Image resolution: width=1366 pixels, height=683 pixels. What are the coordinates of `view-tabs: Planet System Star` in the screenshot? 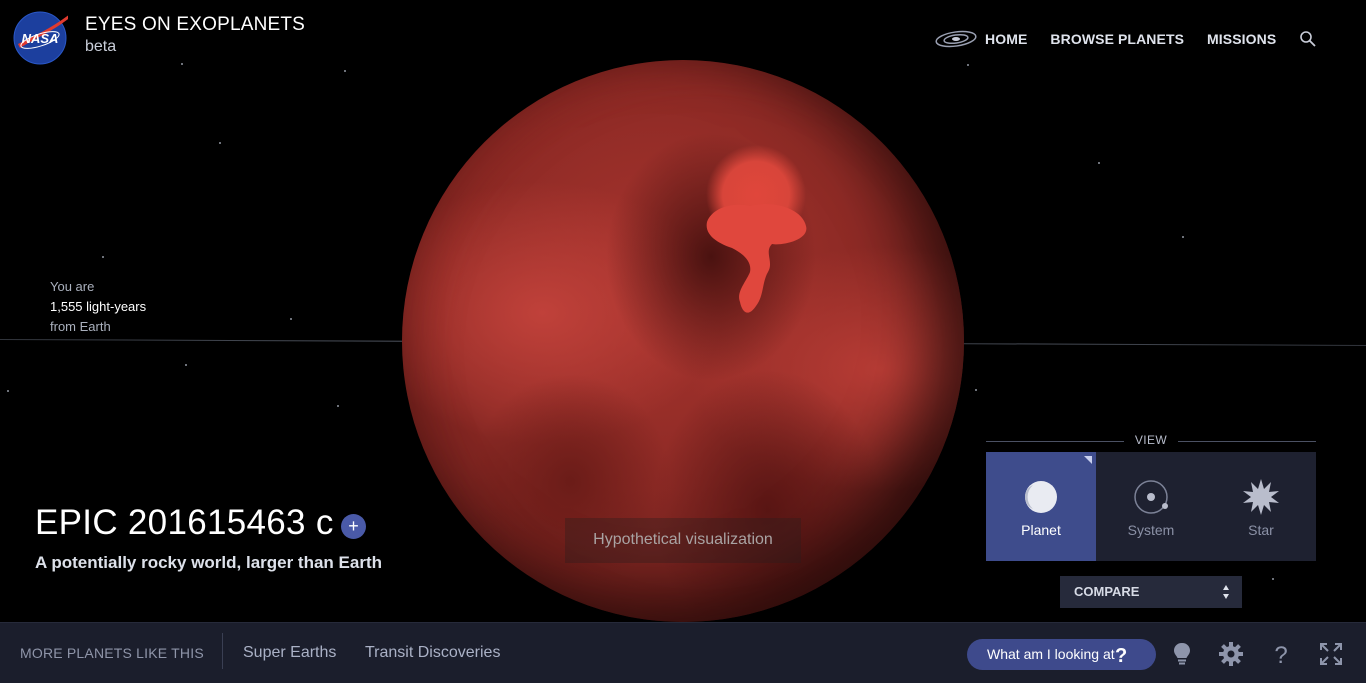 It's located at (1151, 506).